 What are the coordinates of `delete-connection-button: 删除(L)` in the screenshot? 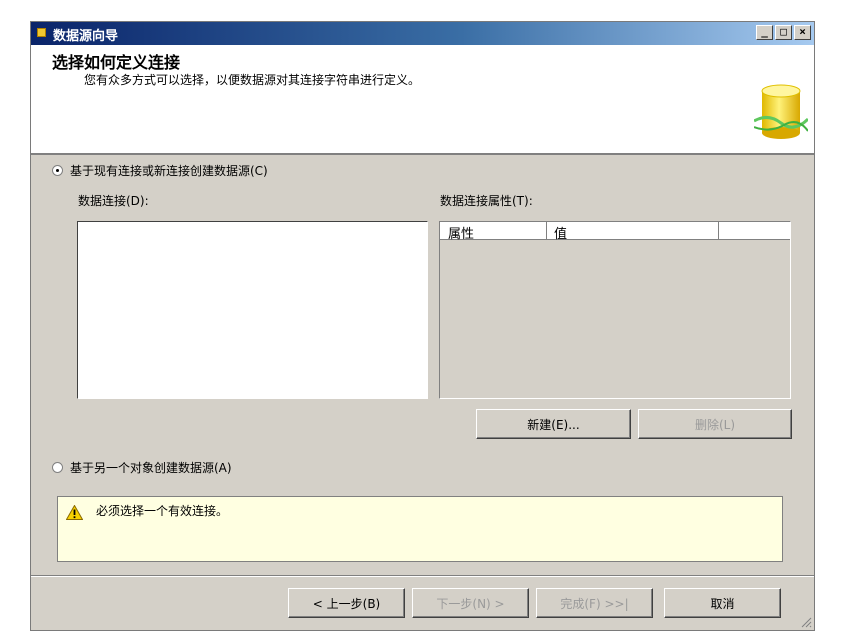 It's located at (715, 424).